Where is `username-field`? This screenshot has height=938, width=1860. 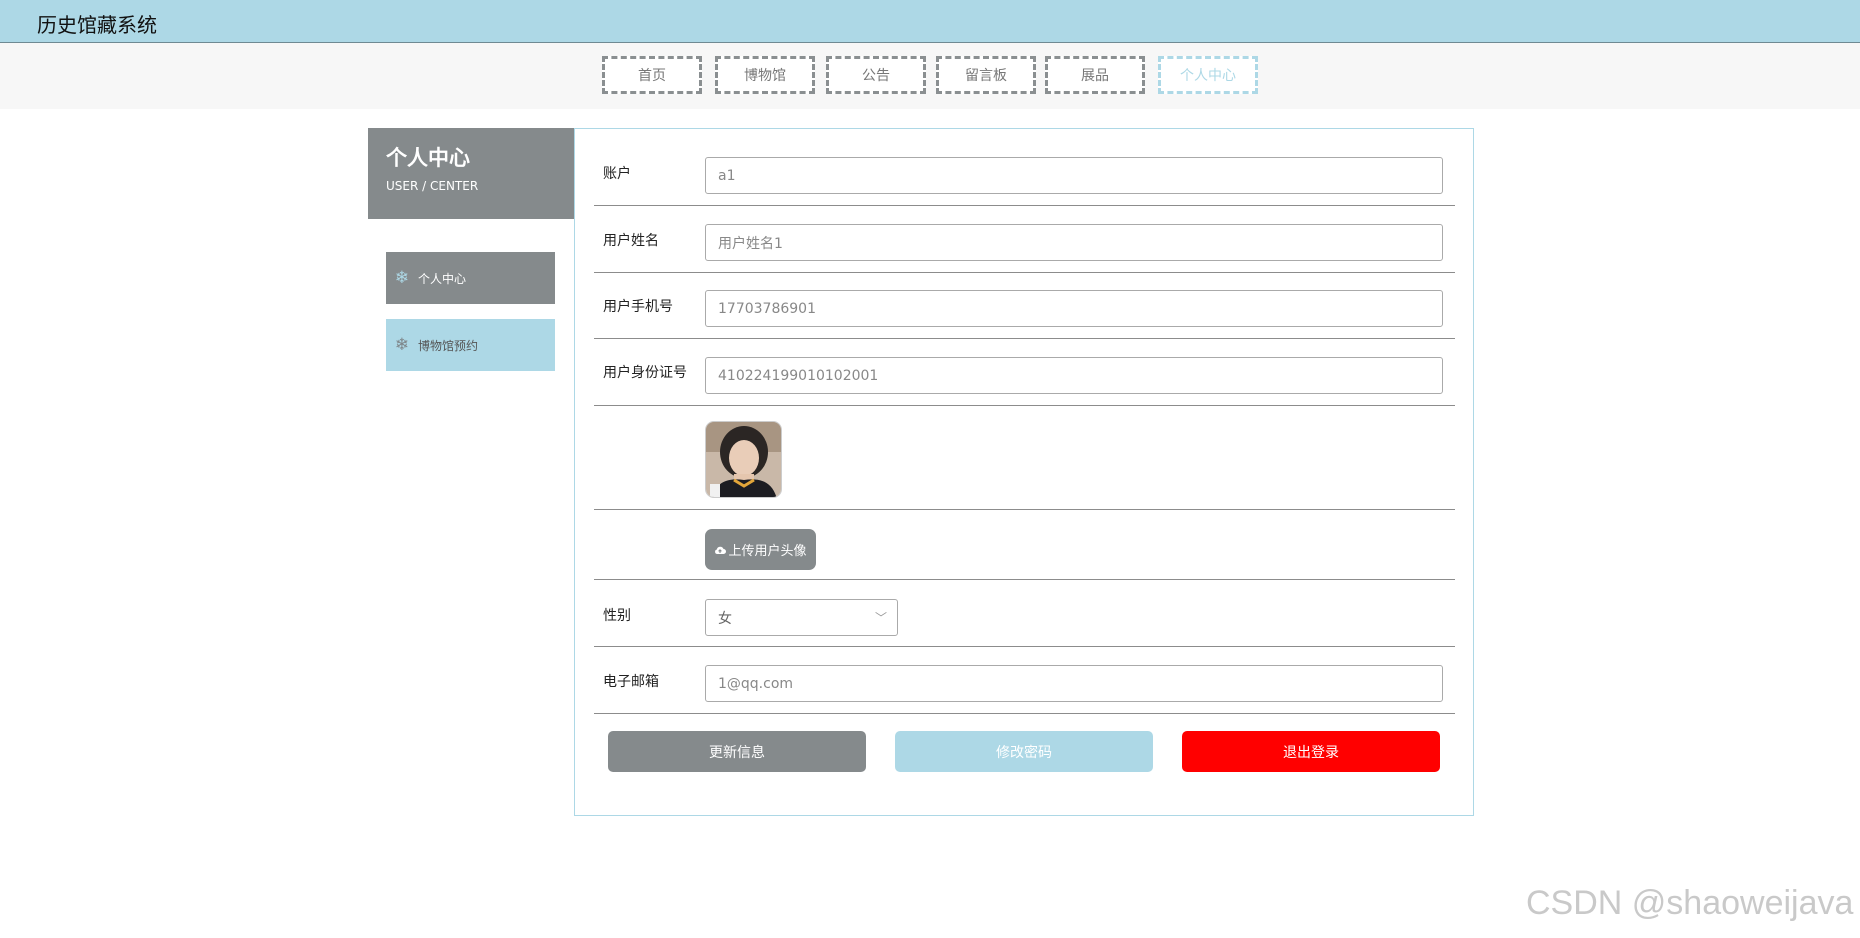
username-field is located at coordinates (1074, 242).